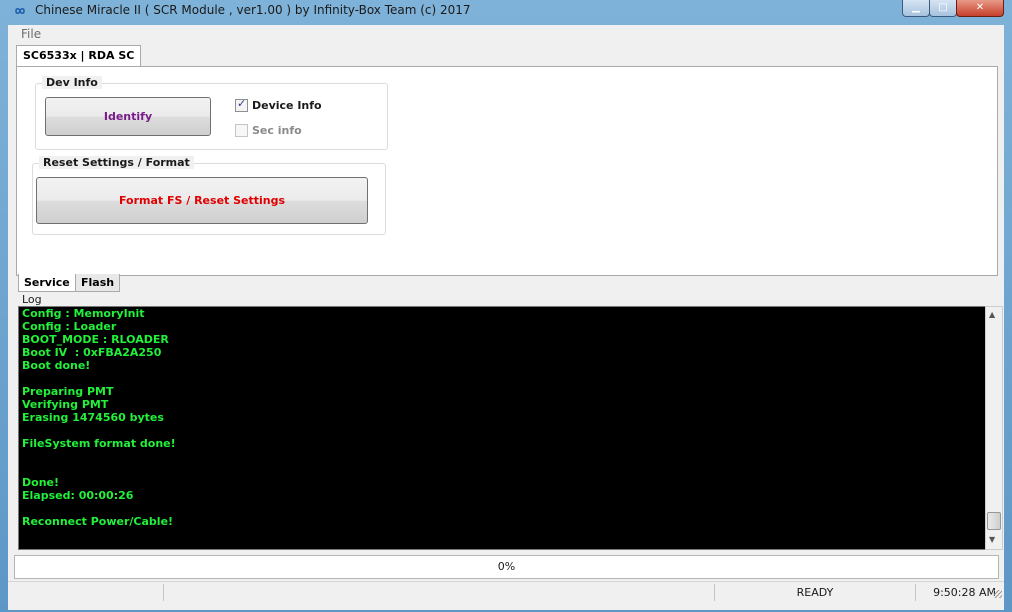  What do you see at coordinates (998, 594) in the screenshot?
I see `resize-grip-icon` at bounding box center [998, 594].